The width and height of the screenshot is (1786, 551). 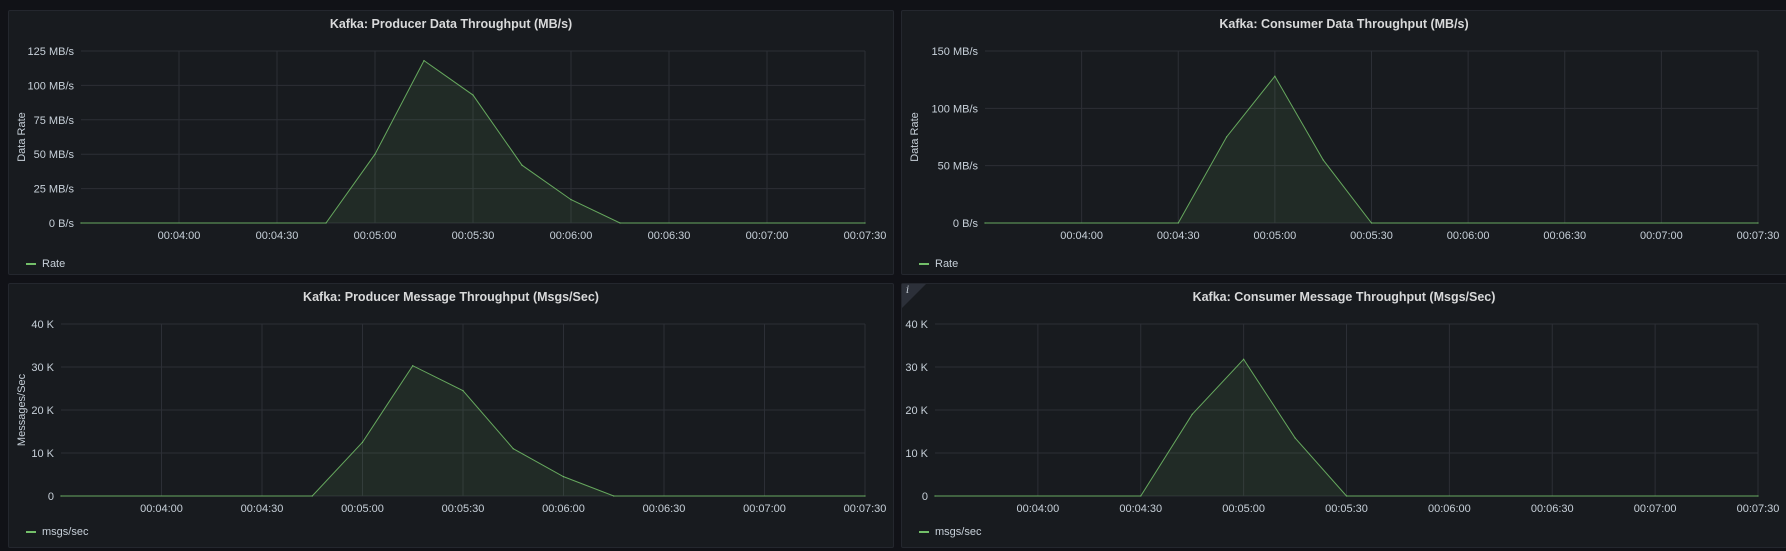 I want to click on y-tick-label: 75 MB/s, so click(x=54, y=121).